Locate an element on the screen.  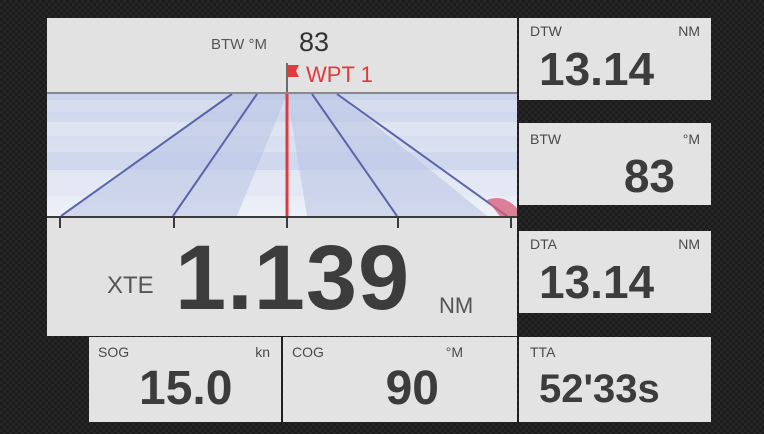
btw-label: BTW is located at coordinates (546, 139).